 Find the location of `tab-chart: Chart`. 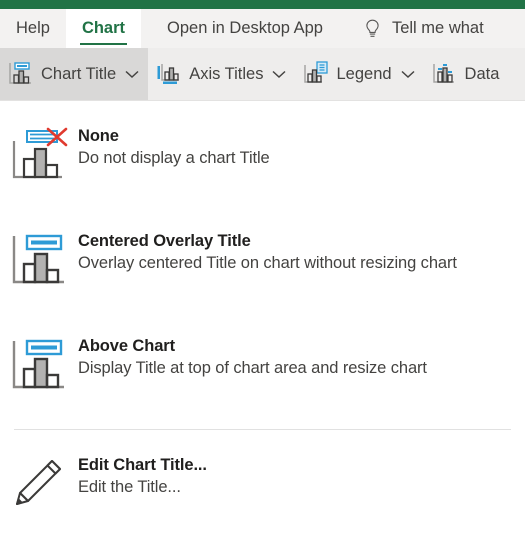

tab-chart: Chart is located at coordinates (103, 28).